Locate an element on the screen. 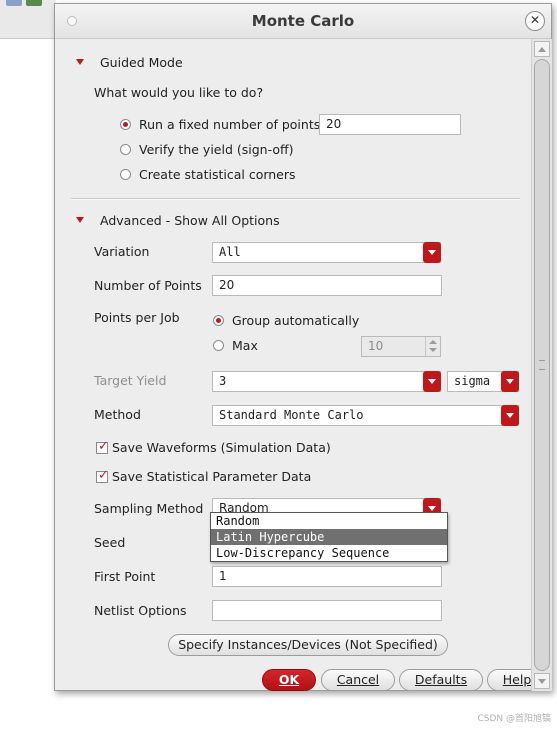 This screenshot has height=730, width=557. fixed-points-input: 20 is located at coordinates (390, 124).